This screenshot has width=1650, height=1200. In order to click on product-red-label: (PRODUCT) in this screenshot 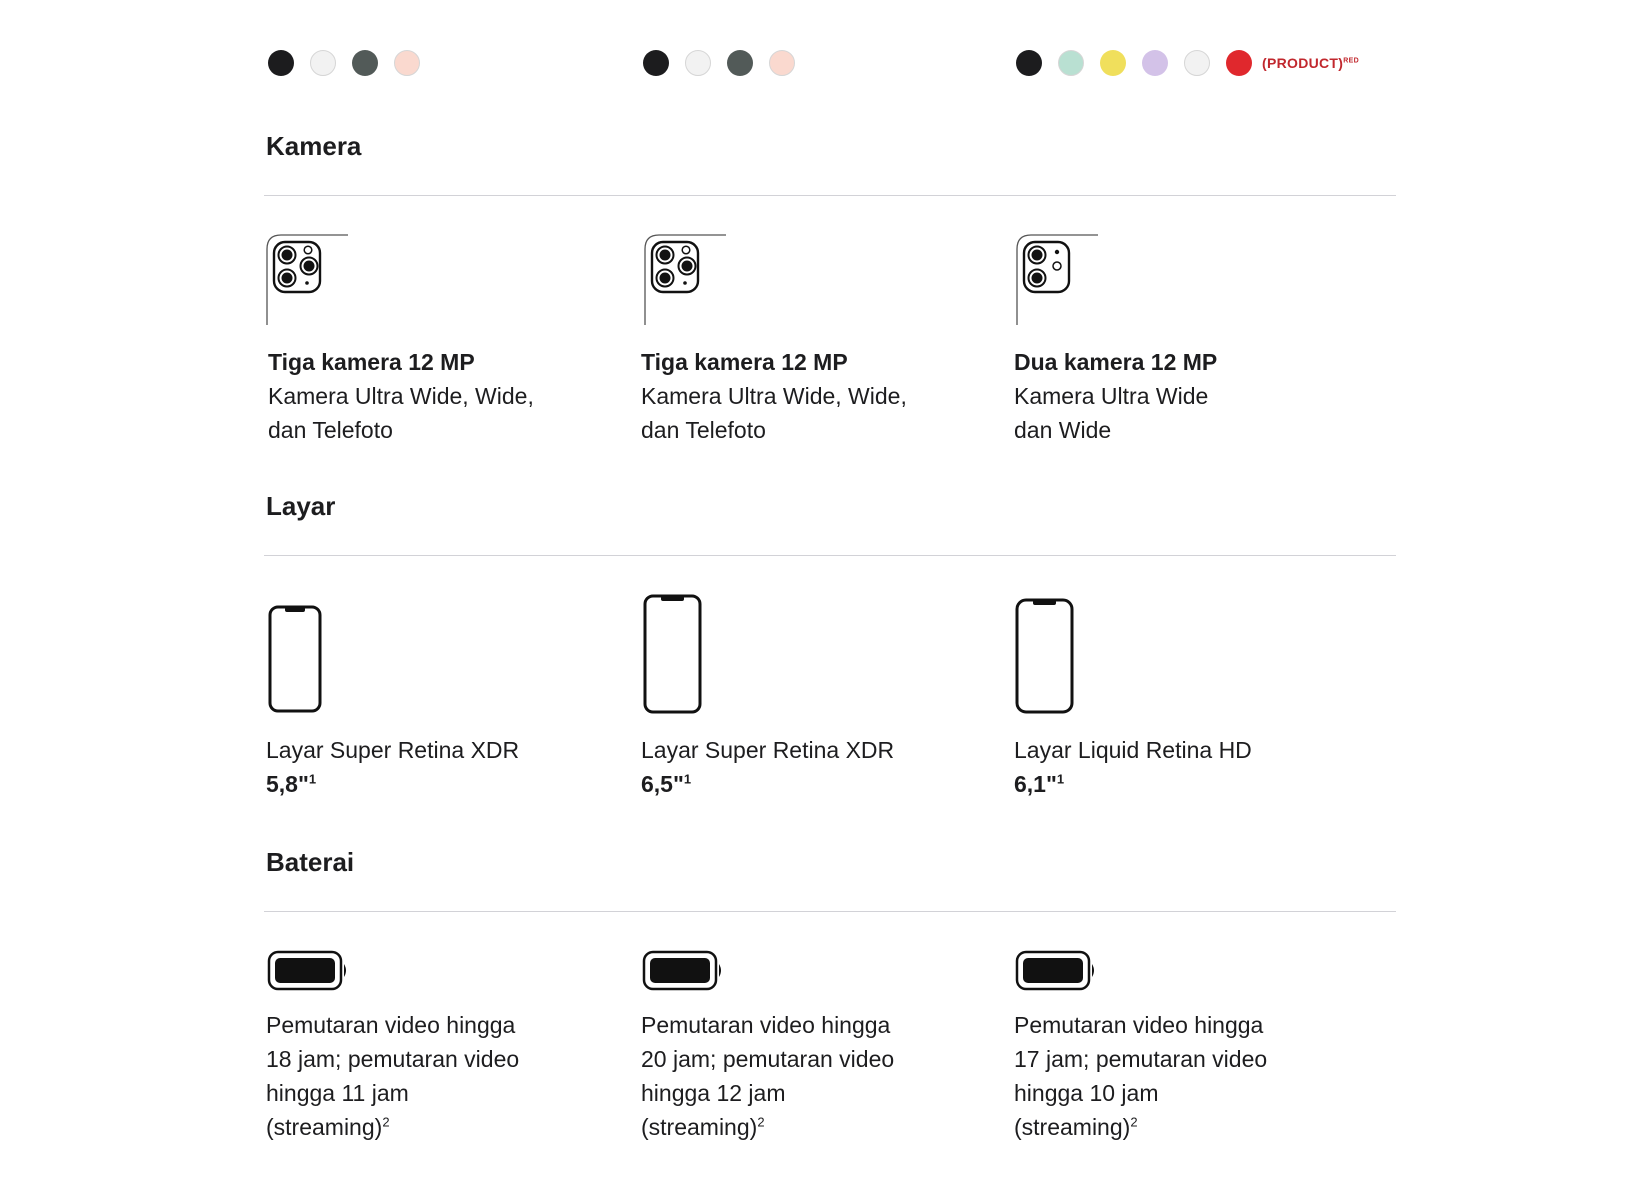, I will do `click(1303, 63)`.